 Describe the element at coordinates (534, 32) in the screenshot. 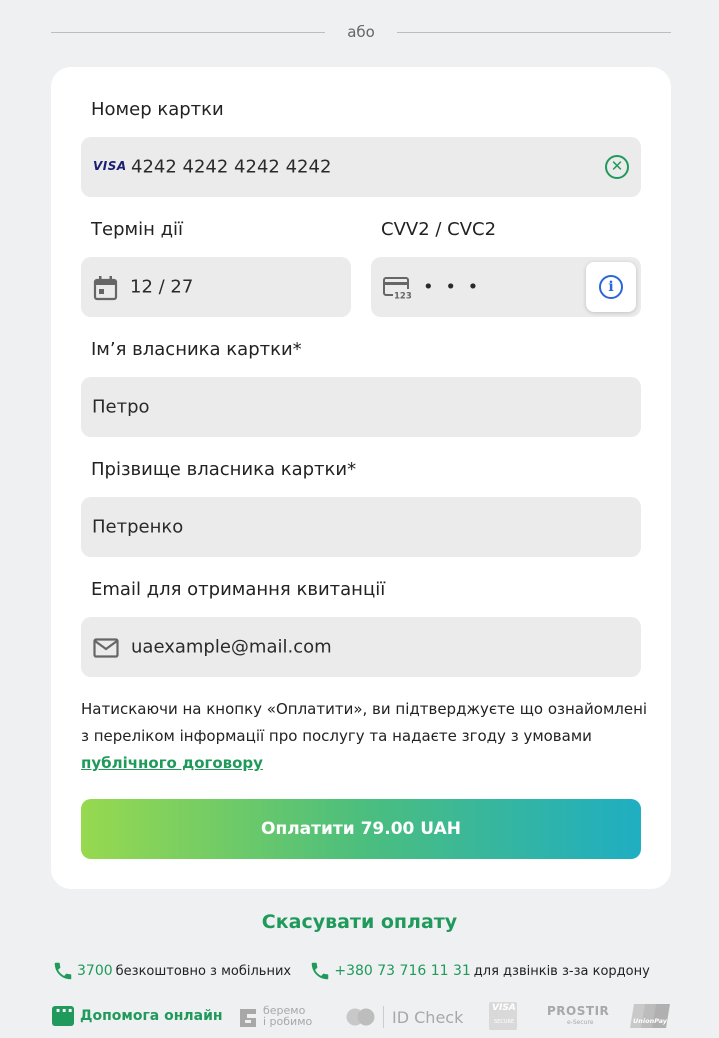

I see `divider-line-right` at that location.